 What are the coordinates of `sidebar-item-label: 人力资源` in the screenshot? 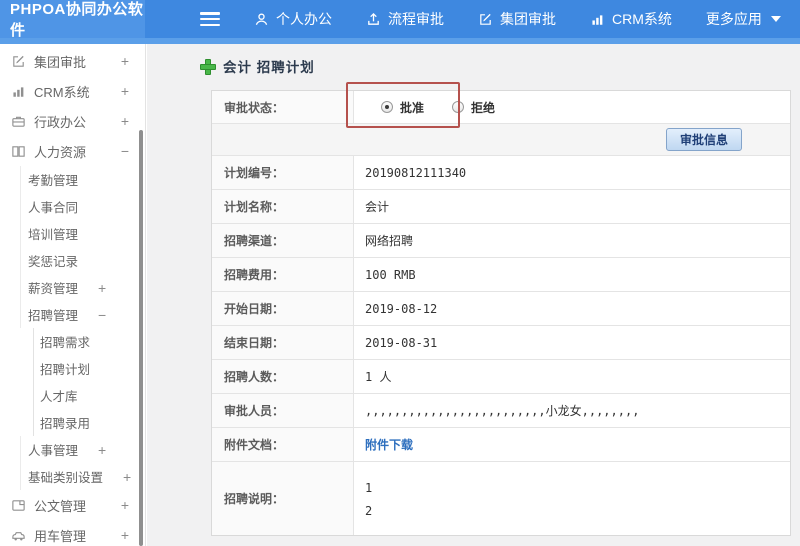 It's located at (60, 152).